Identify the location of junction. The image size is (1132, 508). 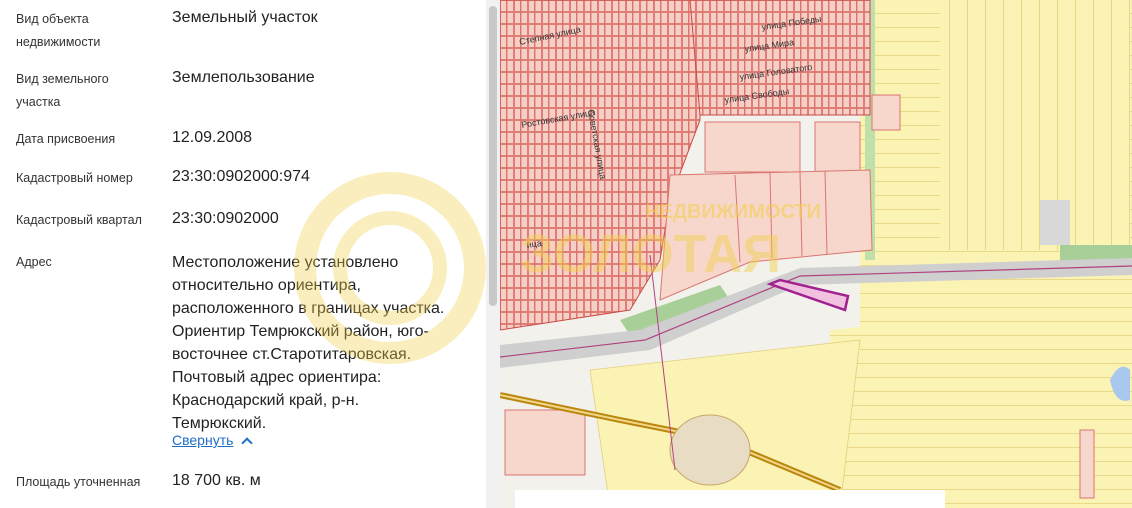
(710, 450).